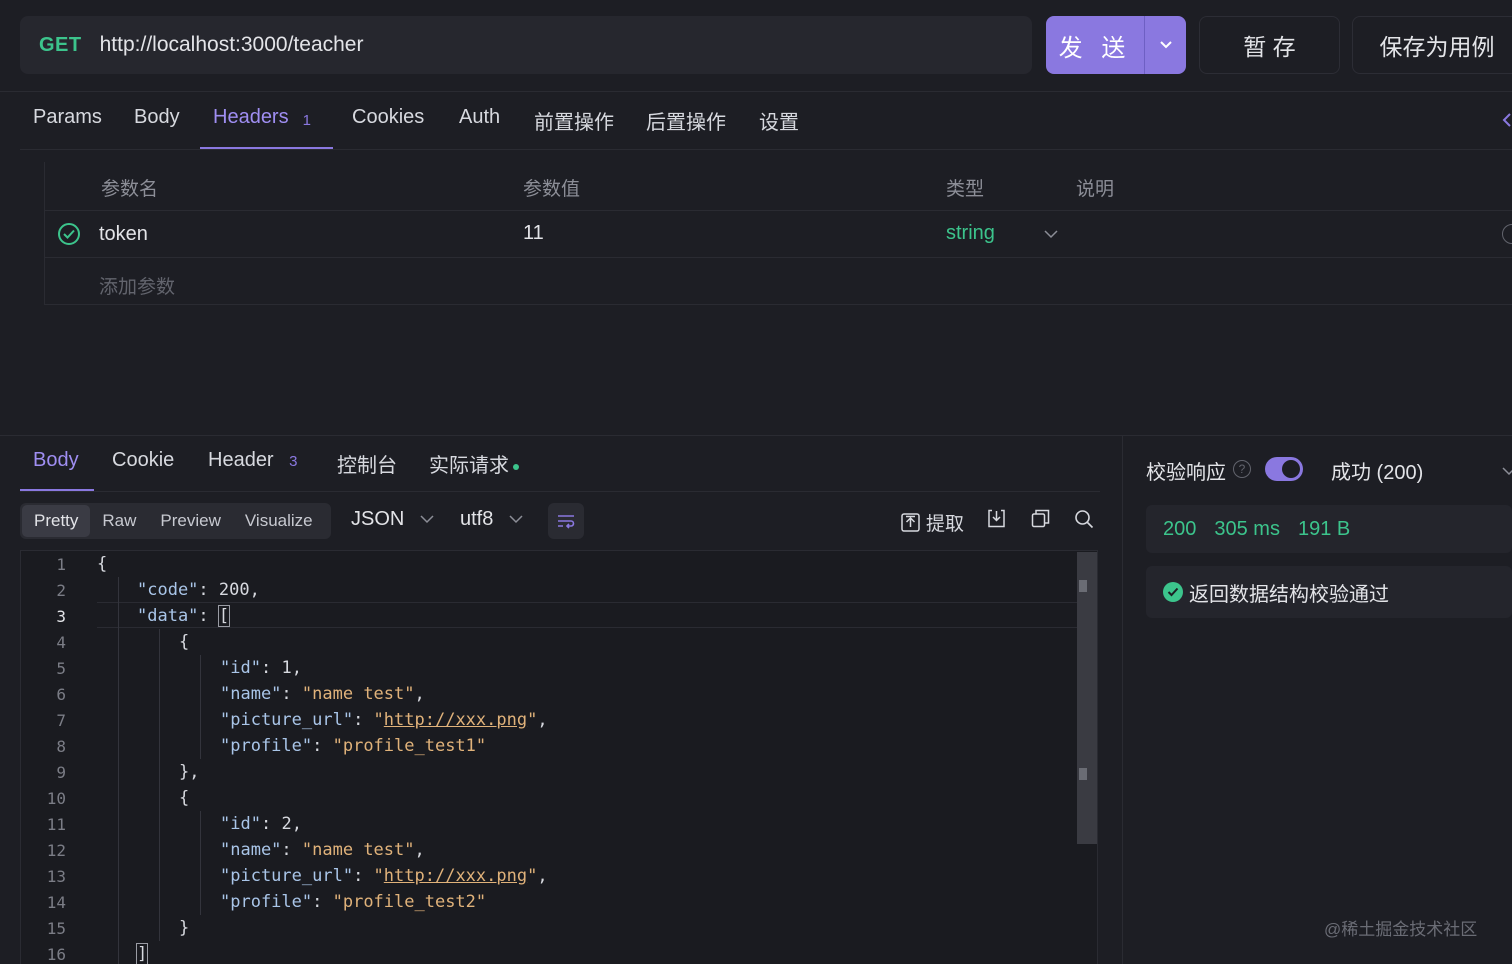  Describe the element at coordinates (56, 460) in the screenshot. I see `response-tab-body: Body` at that location.